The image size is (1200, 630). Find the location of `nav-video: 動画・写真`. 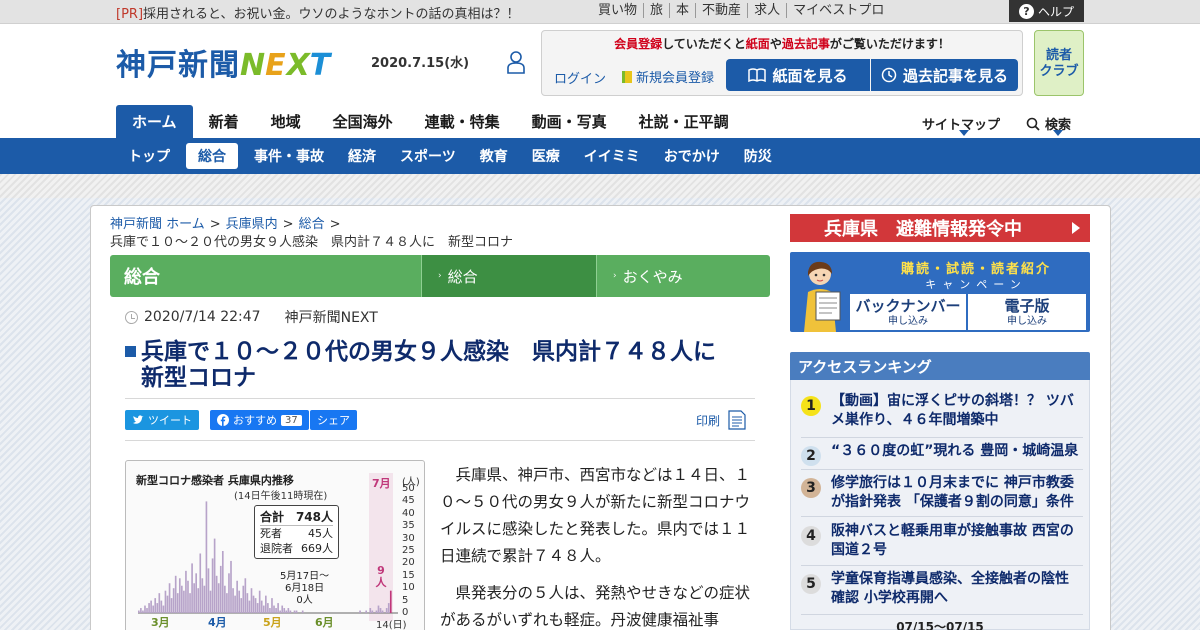

nav-video: 動画・写真 is located at coordinates (569, 121).